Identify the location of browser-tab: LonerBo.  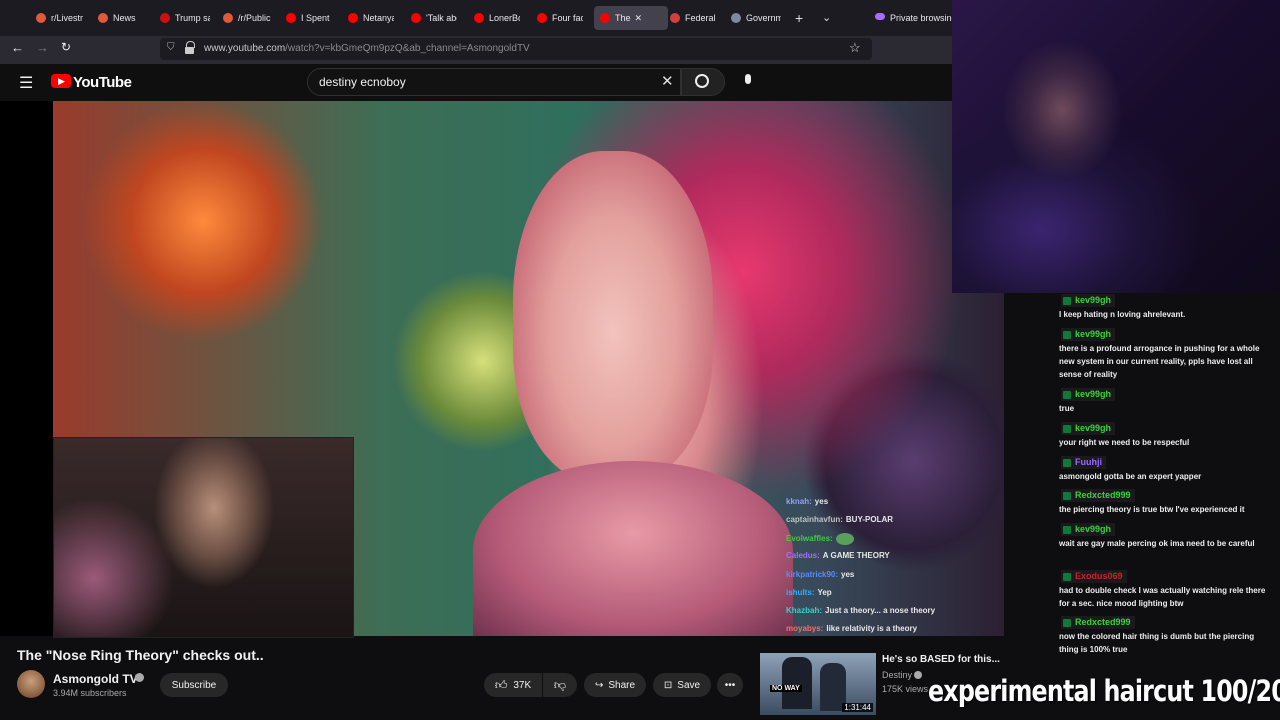
(497, 18).